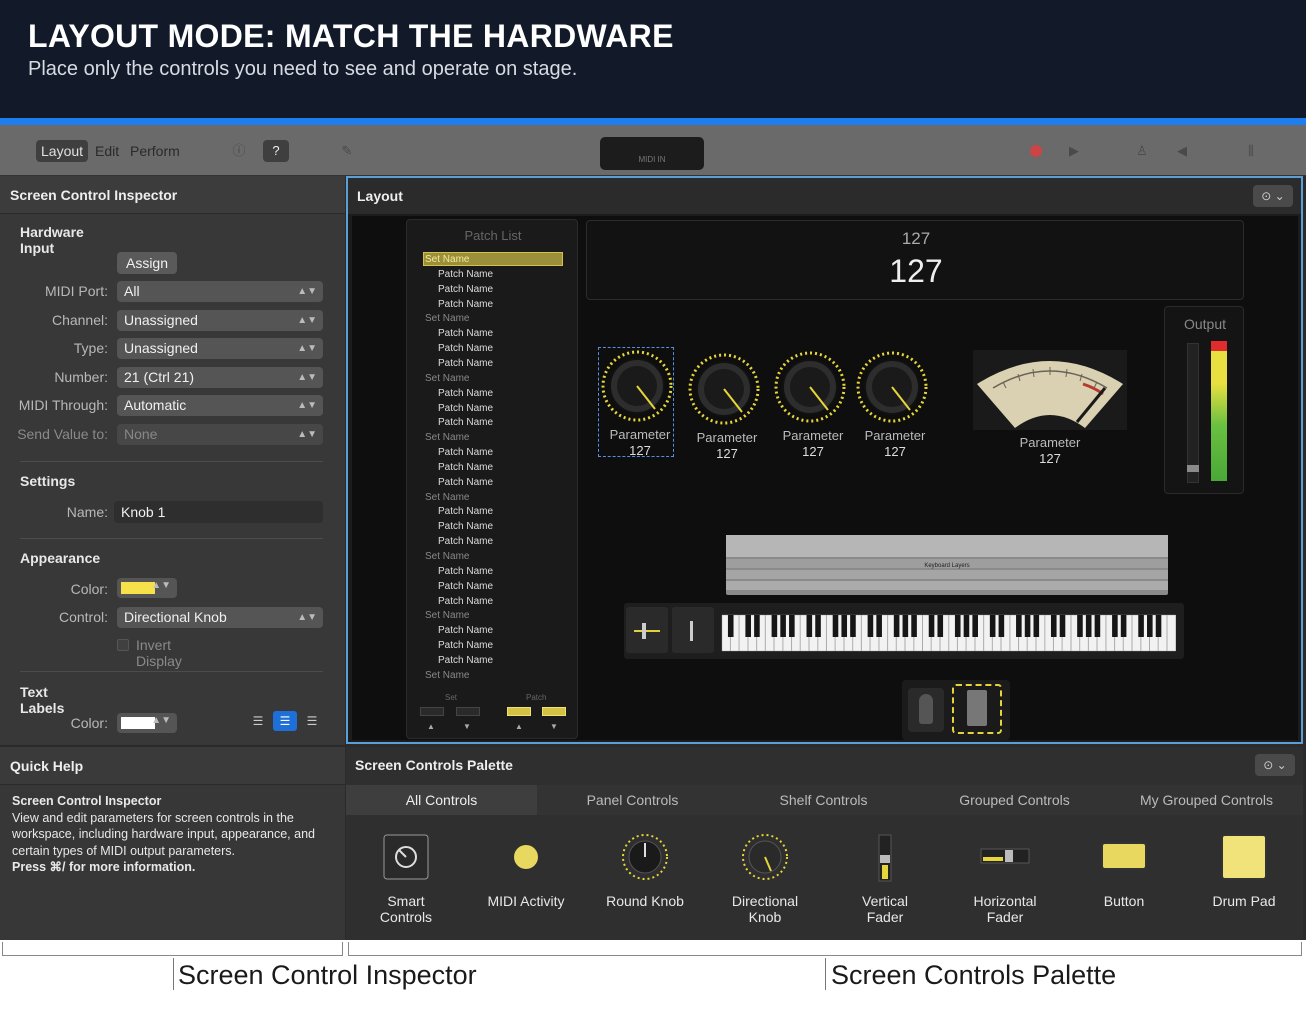 Image resolution: width=1306 pixels, height=1010 pixels. What do you see at coordinates (1251, 151) in the screenshot?
I see `mixer-icon: ⫼` at bounding box center [1251, 151].